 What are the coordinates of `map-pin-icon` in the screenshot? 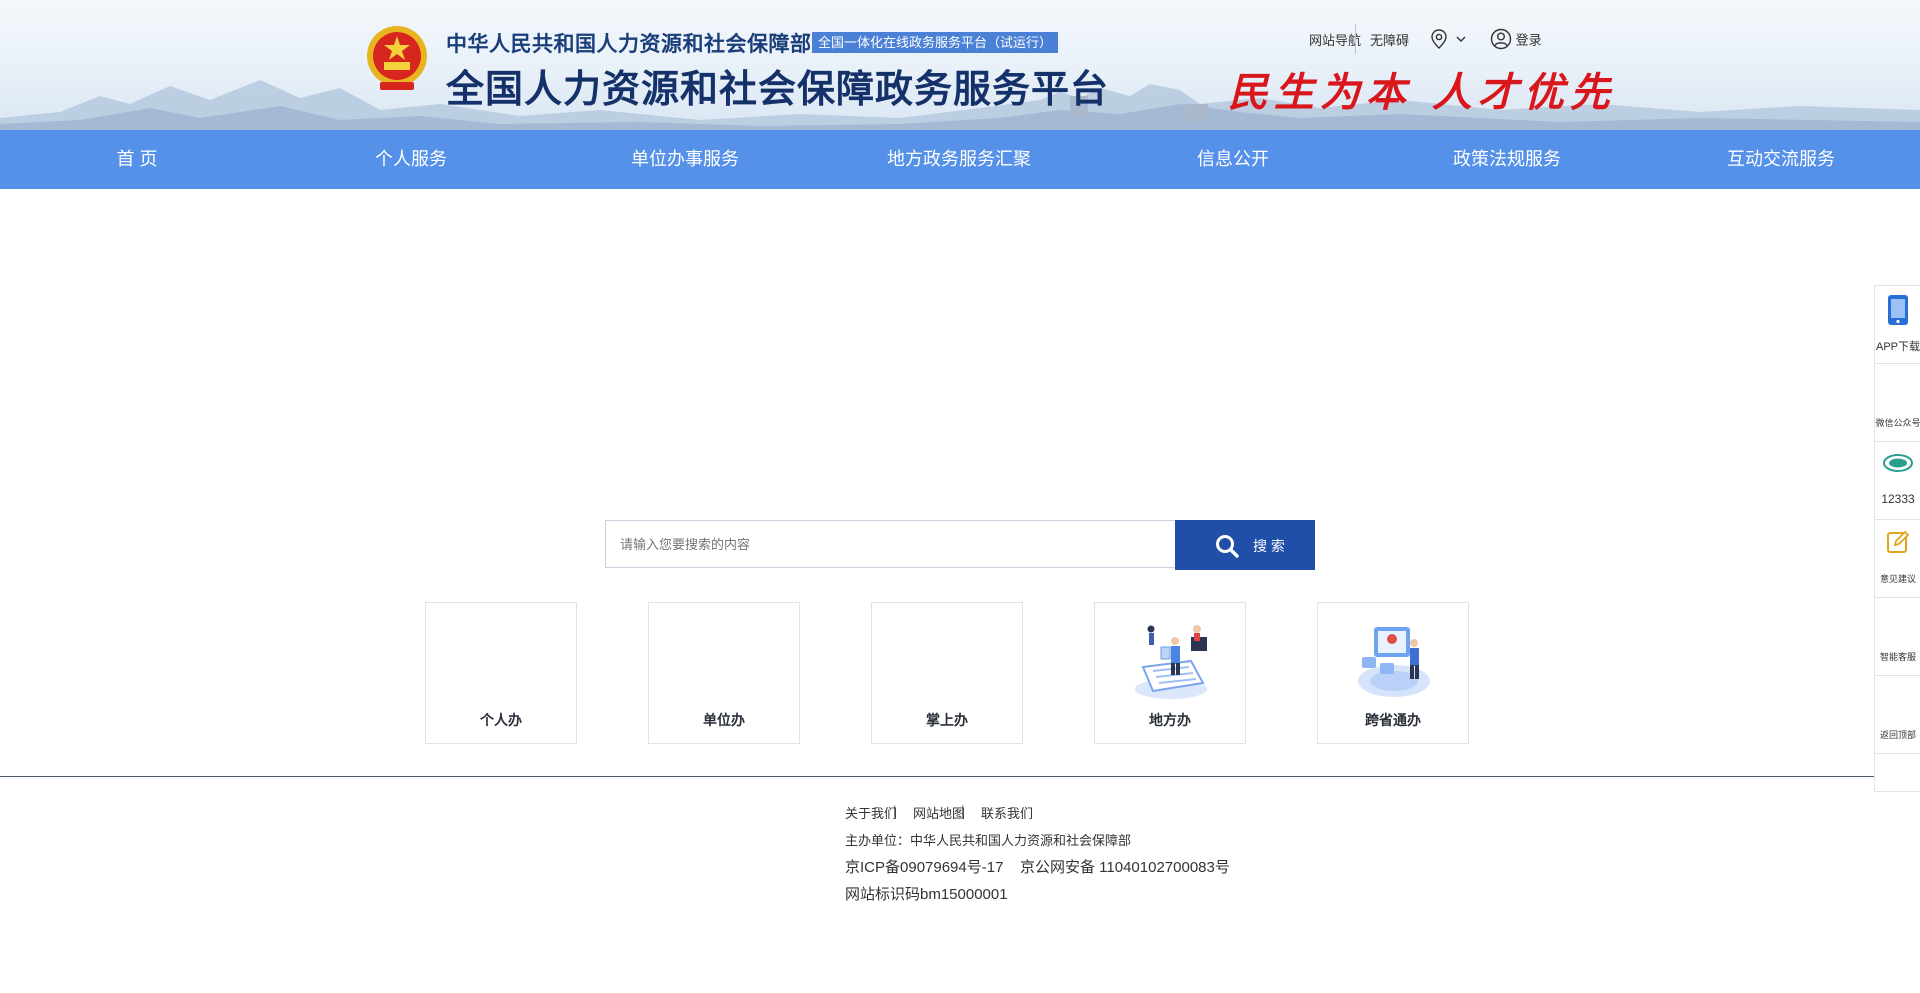 It's located at (1448, 39).